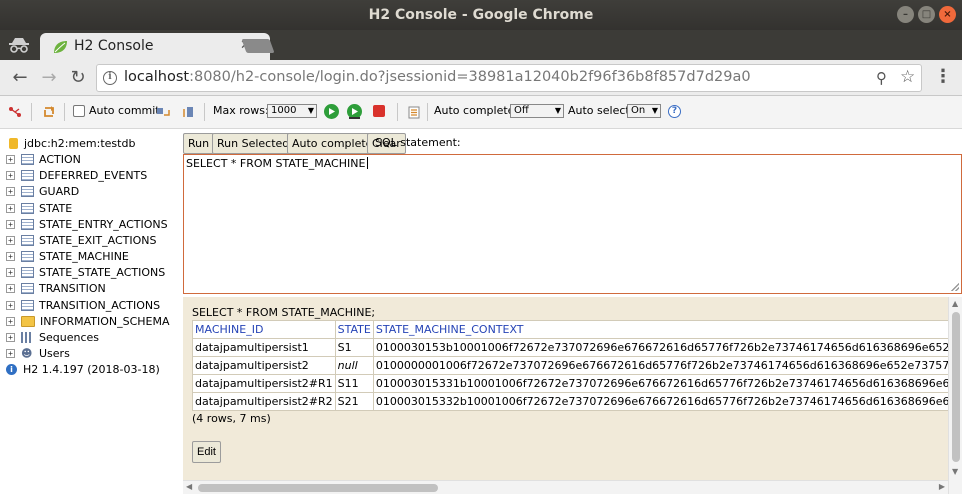  What do you see at coordinates (15, 112) in the screenshot?
I see `disconnect-icon` at bounding box center [15, 112].